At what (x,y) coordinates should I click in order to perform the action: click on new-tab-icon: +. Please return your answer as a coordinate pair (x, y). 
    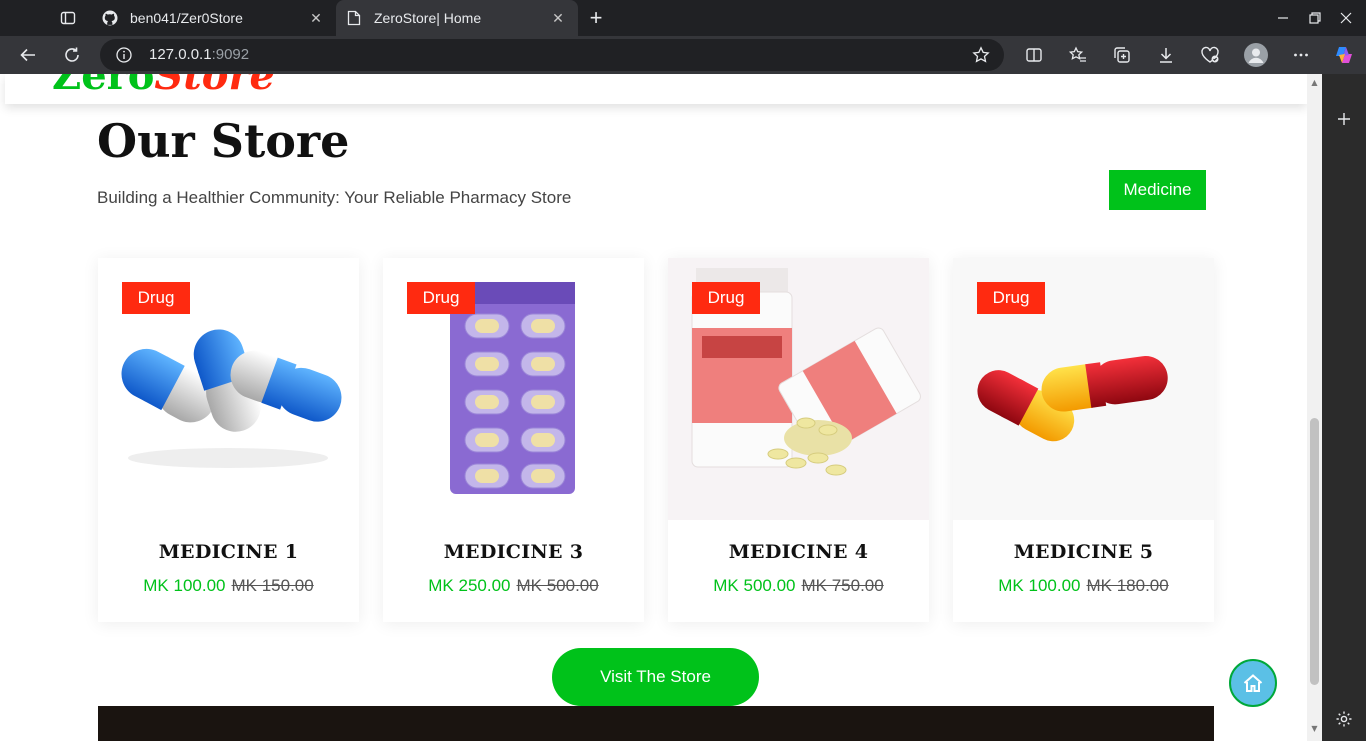
    Looking at the image, I should click on (596, 17).